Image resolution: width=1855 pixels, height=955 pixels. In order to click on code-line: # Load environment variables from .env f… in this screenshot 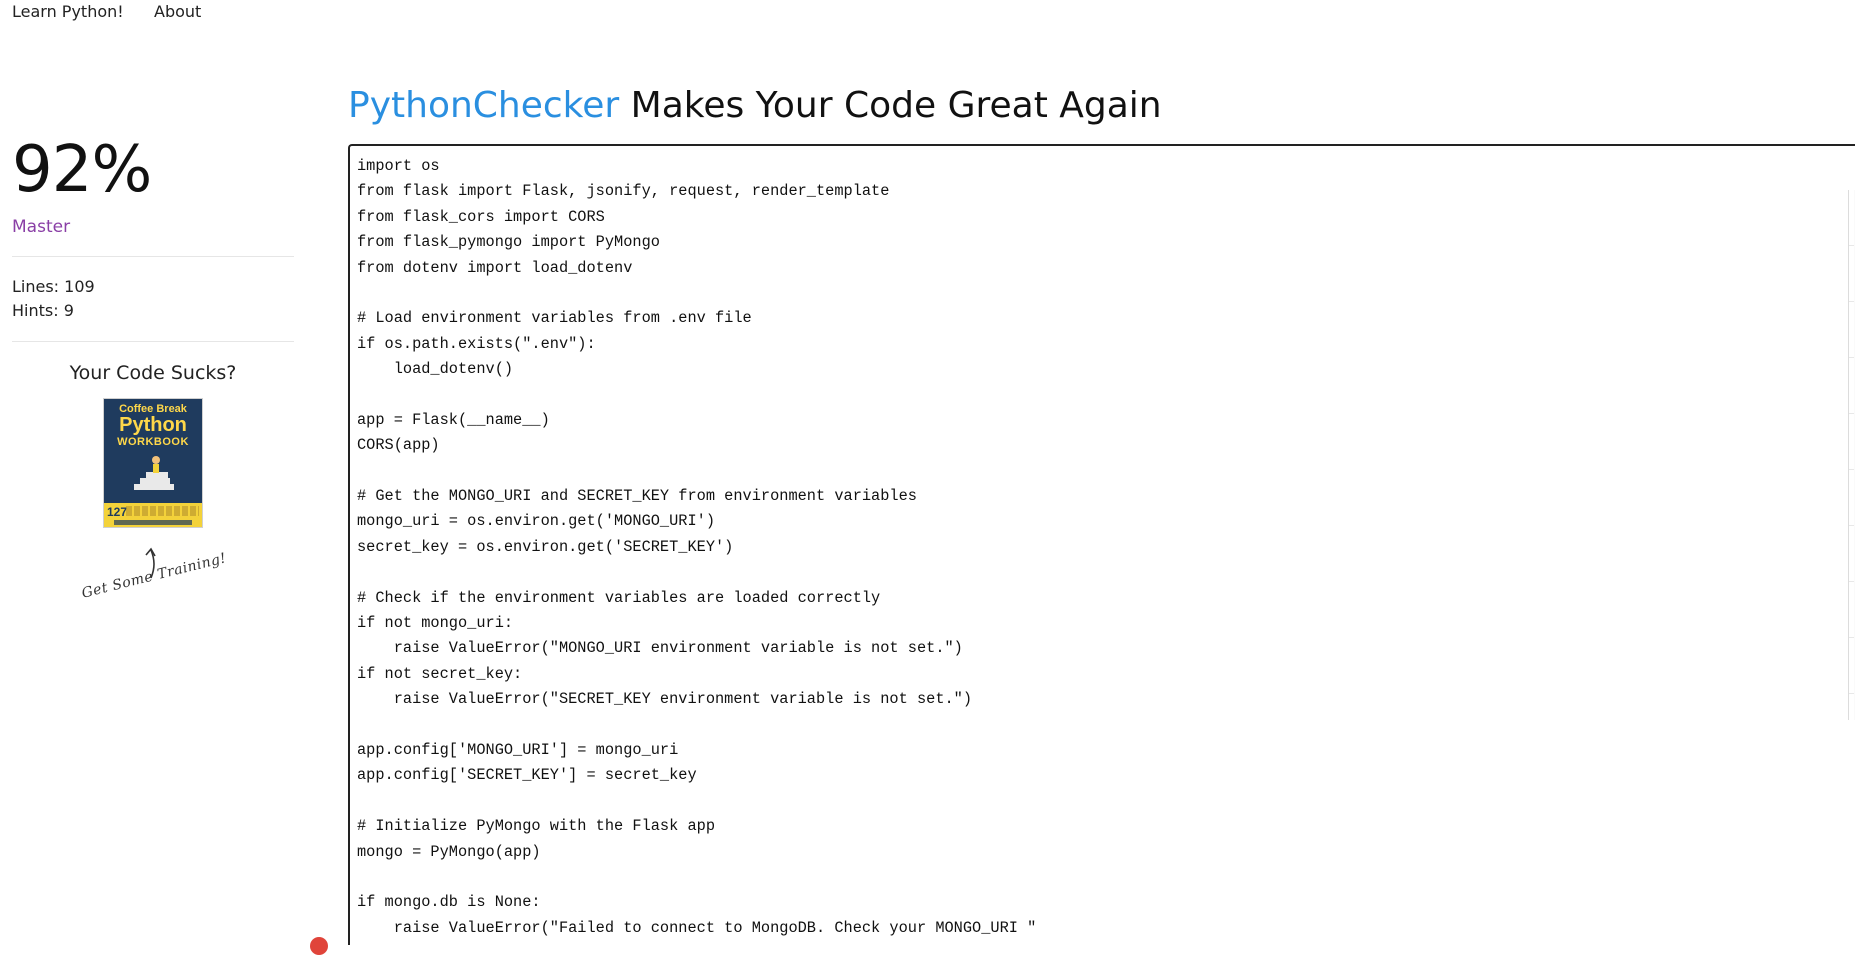, I will do `click(554, 318)`.